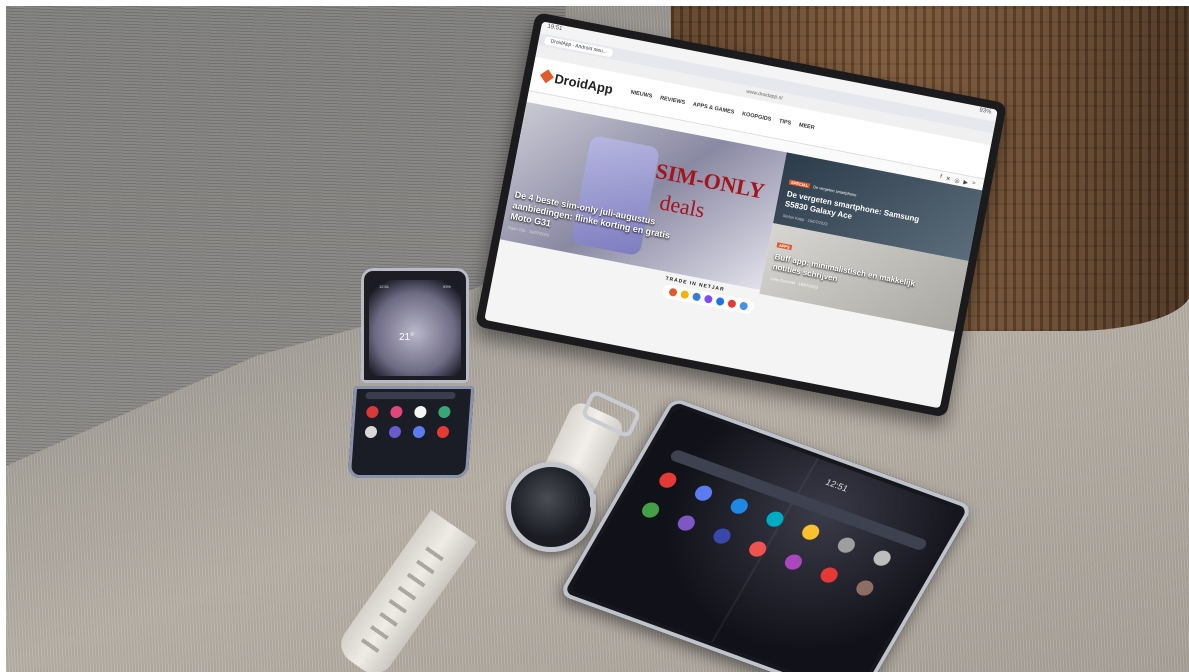  I want to click on tablet-status-battery: 93%, so click(985, 111).